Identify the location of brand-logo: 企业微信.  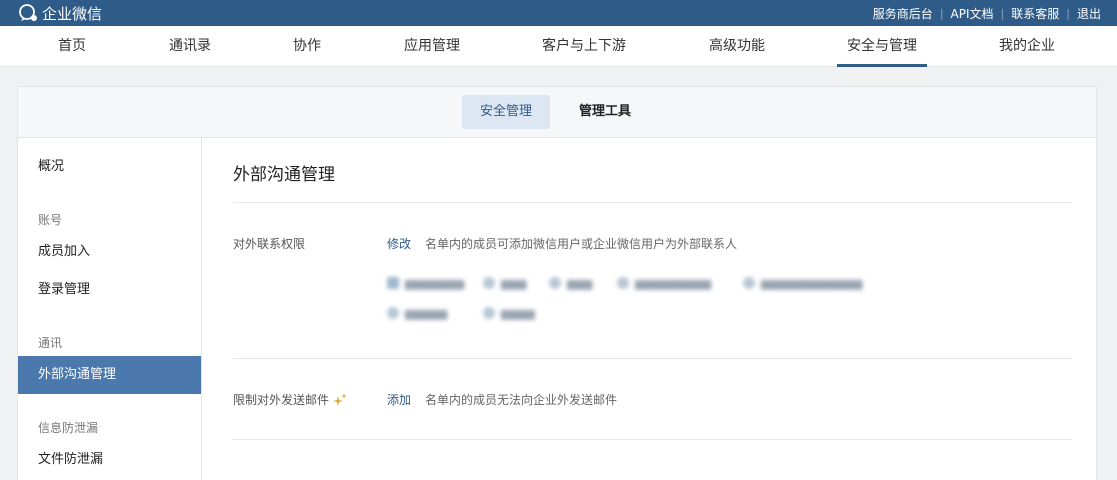
(59, 13).